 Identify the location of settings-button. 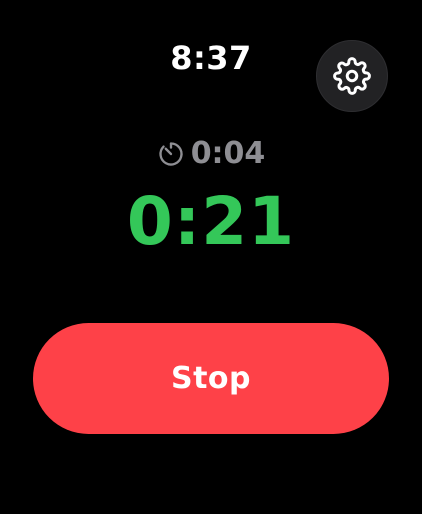
(352, 76).